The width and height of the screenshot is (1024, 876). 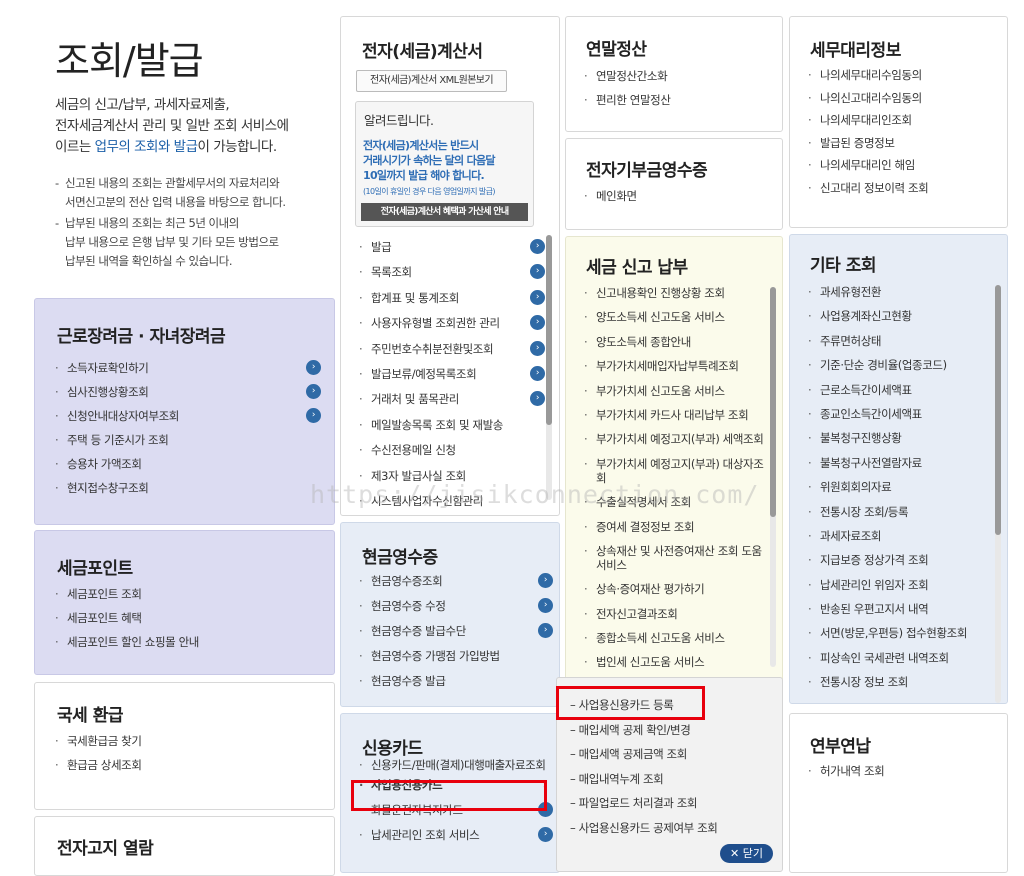 I want to click on card-title: 세무대리정보, so click(x=855, y=51).